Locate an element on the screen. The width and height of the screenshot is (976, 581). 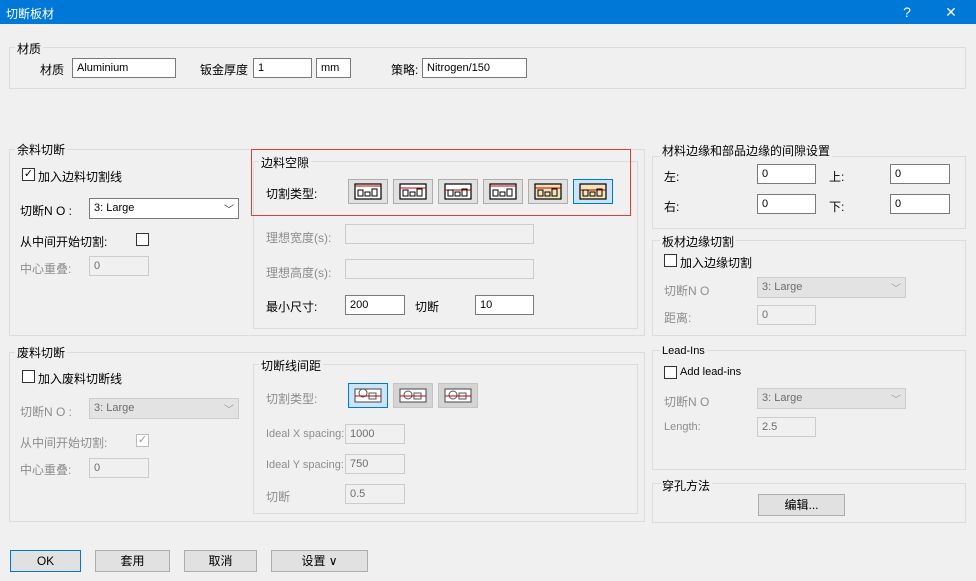
scrap-start-mid-checkbox: ✓ is located at coordinates (142, 440).